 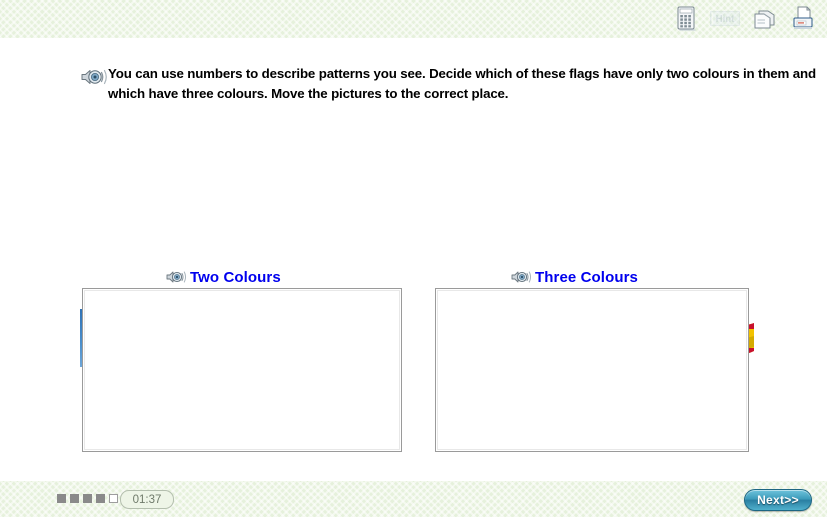 What do you see at coordinates (803, 18) in the screenshot?
I see `print-icon` at bounding box center [803, 18].